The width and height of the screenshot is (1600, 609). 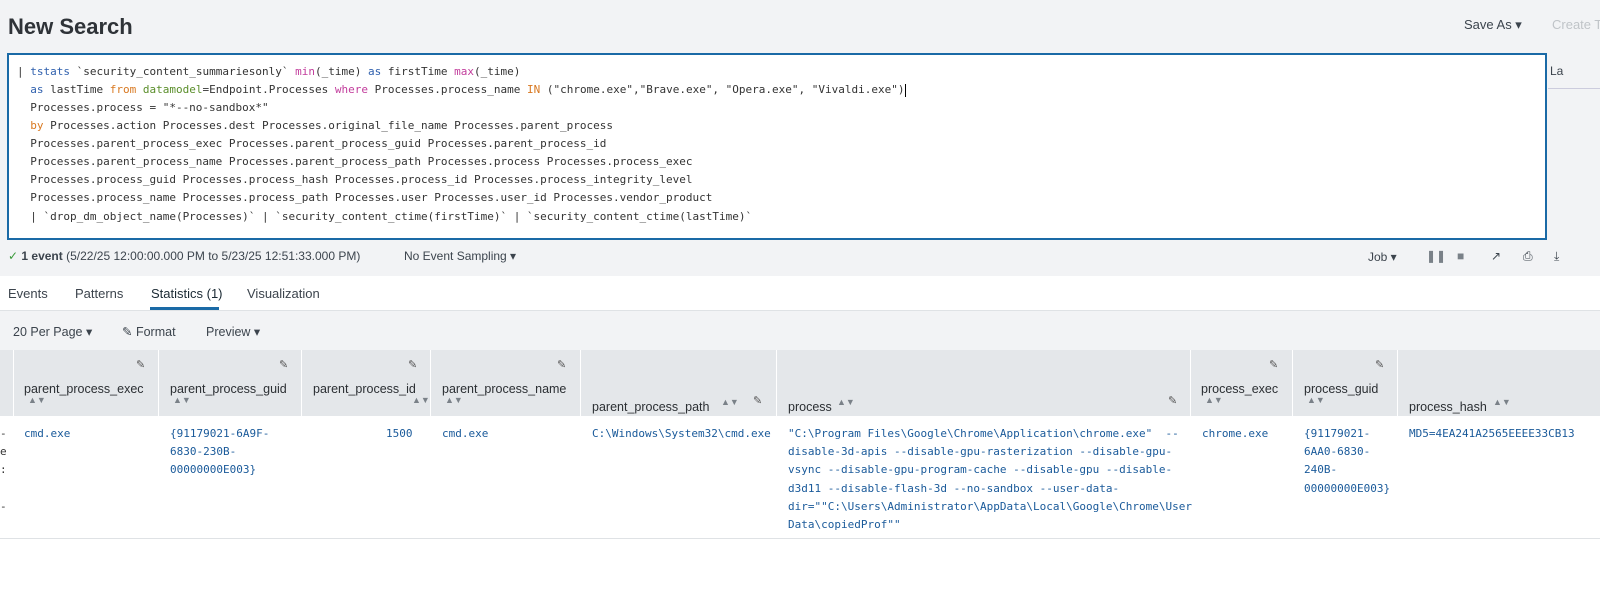 I want to click on results-toolbar: 20 Per Page ▾ ✎ Format Preview ▾, so click(x=800, y=330).